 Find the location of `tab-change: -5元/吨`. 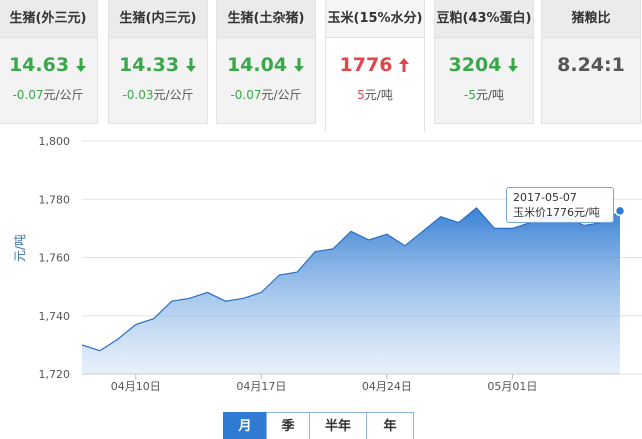

tab-change: -5元/吨 is located at coordinates (484, 94).